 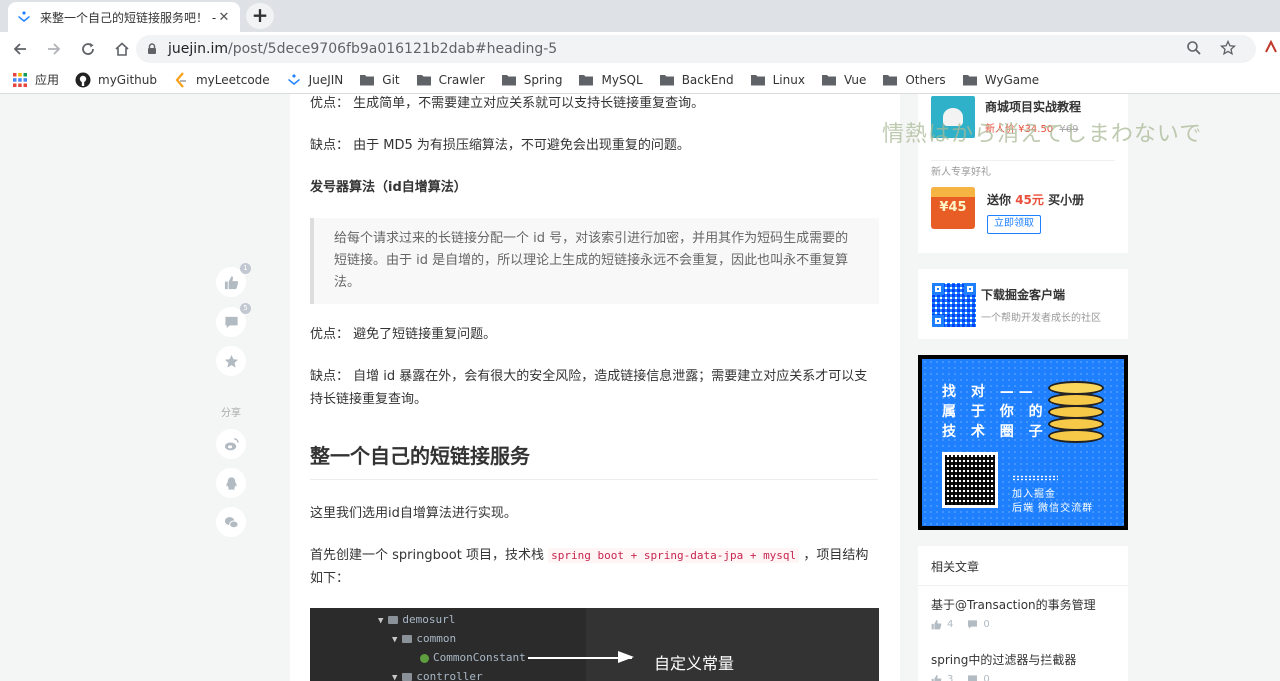 I want to click on related-comments: 0, so click(x=986, y=677).